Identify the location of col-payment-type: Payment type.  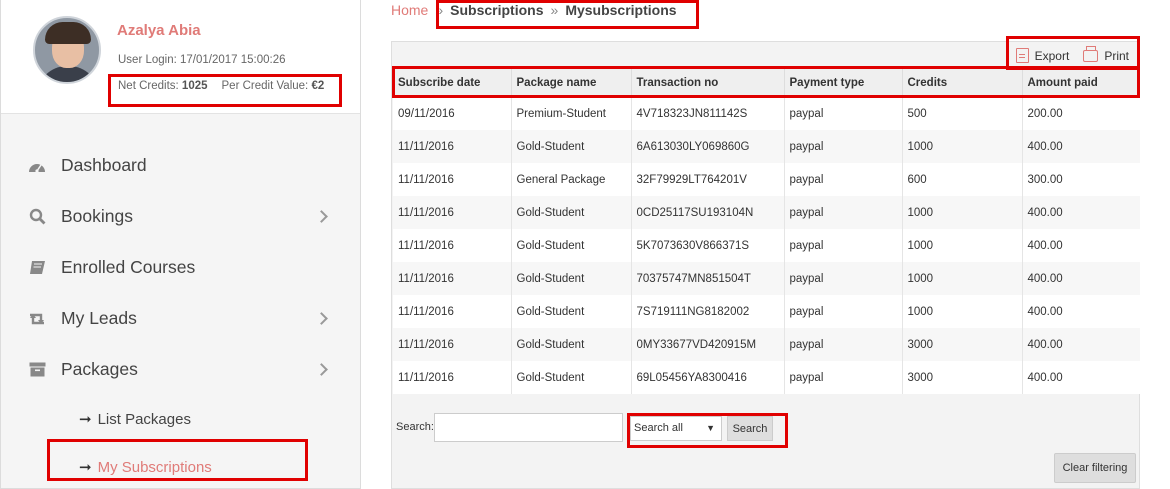
(843, 83).